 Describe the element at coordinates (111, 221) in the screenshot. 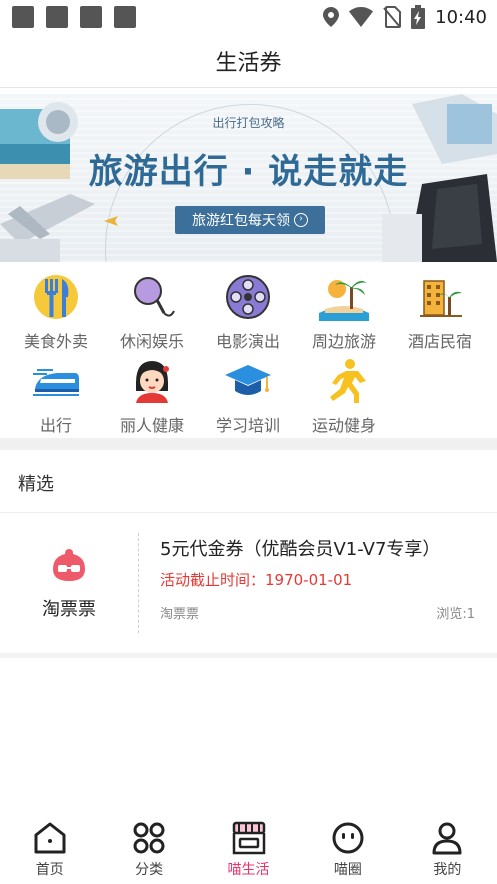

I see `airplane-icon` at that location.